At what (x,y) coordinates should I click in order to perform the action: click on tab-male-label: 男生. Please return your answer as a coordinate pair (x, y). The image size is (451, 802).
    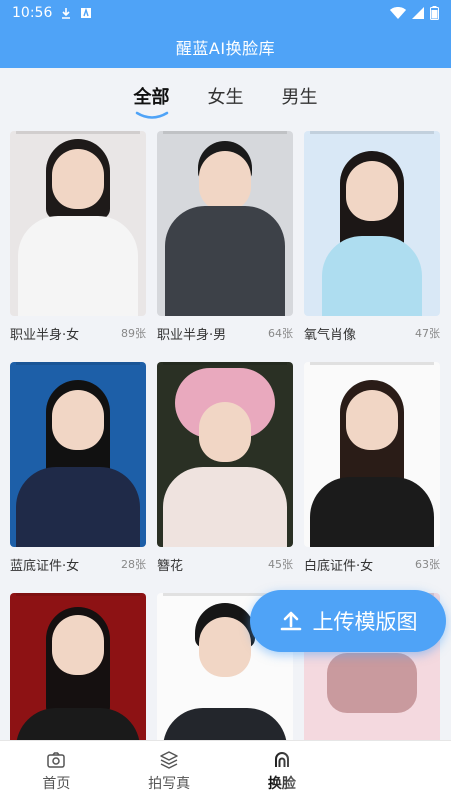
    Looking at the image, I should click on (299, 97).